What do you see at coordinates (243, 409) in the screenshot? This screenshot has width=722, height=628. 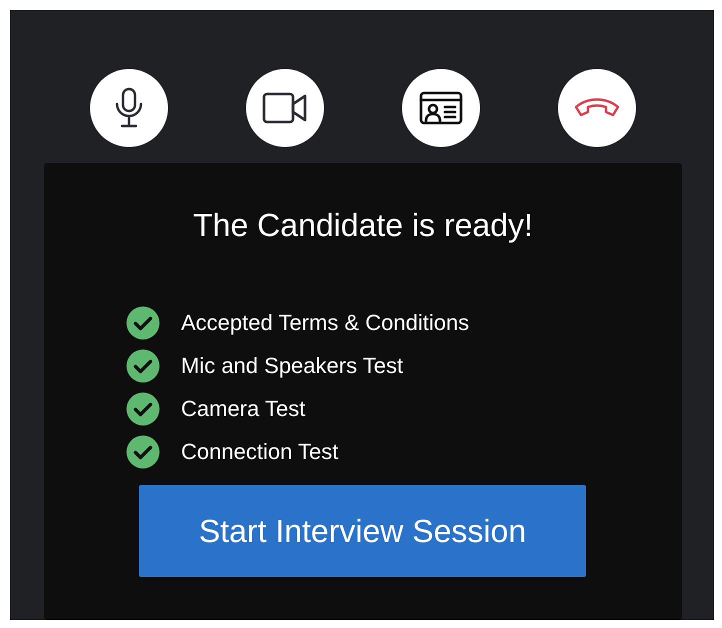 I see `checklist-label: Camera Test` at bounding box center [243, 409].